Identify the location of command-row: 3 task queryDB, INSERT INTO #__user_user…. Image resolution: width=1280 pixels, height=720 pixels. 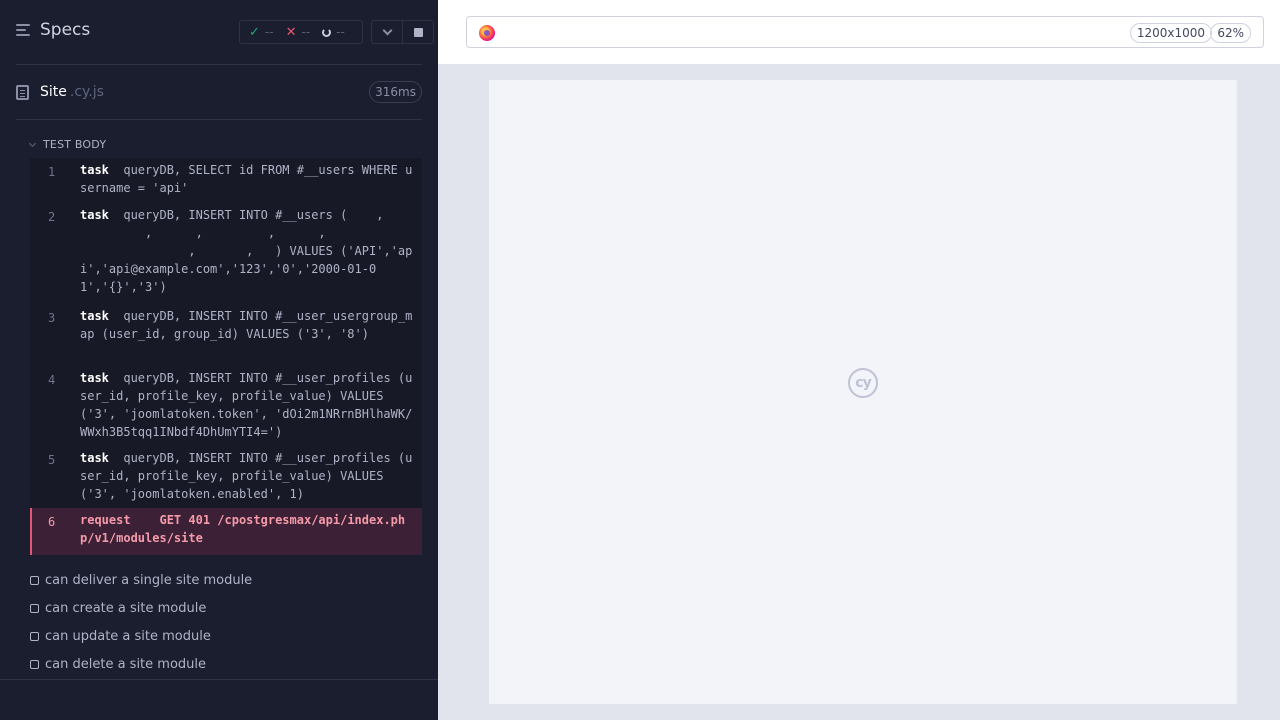
(226, 333).